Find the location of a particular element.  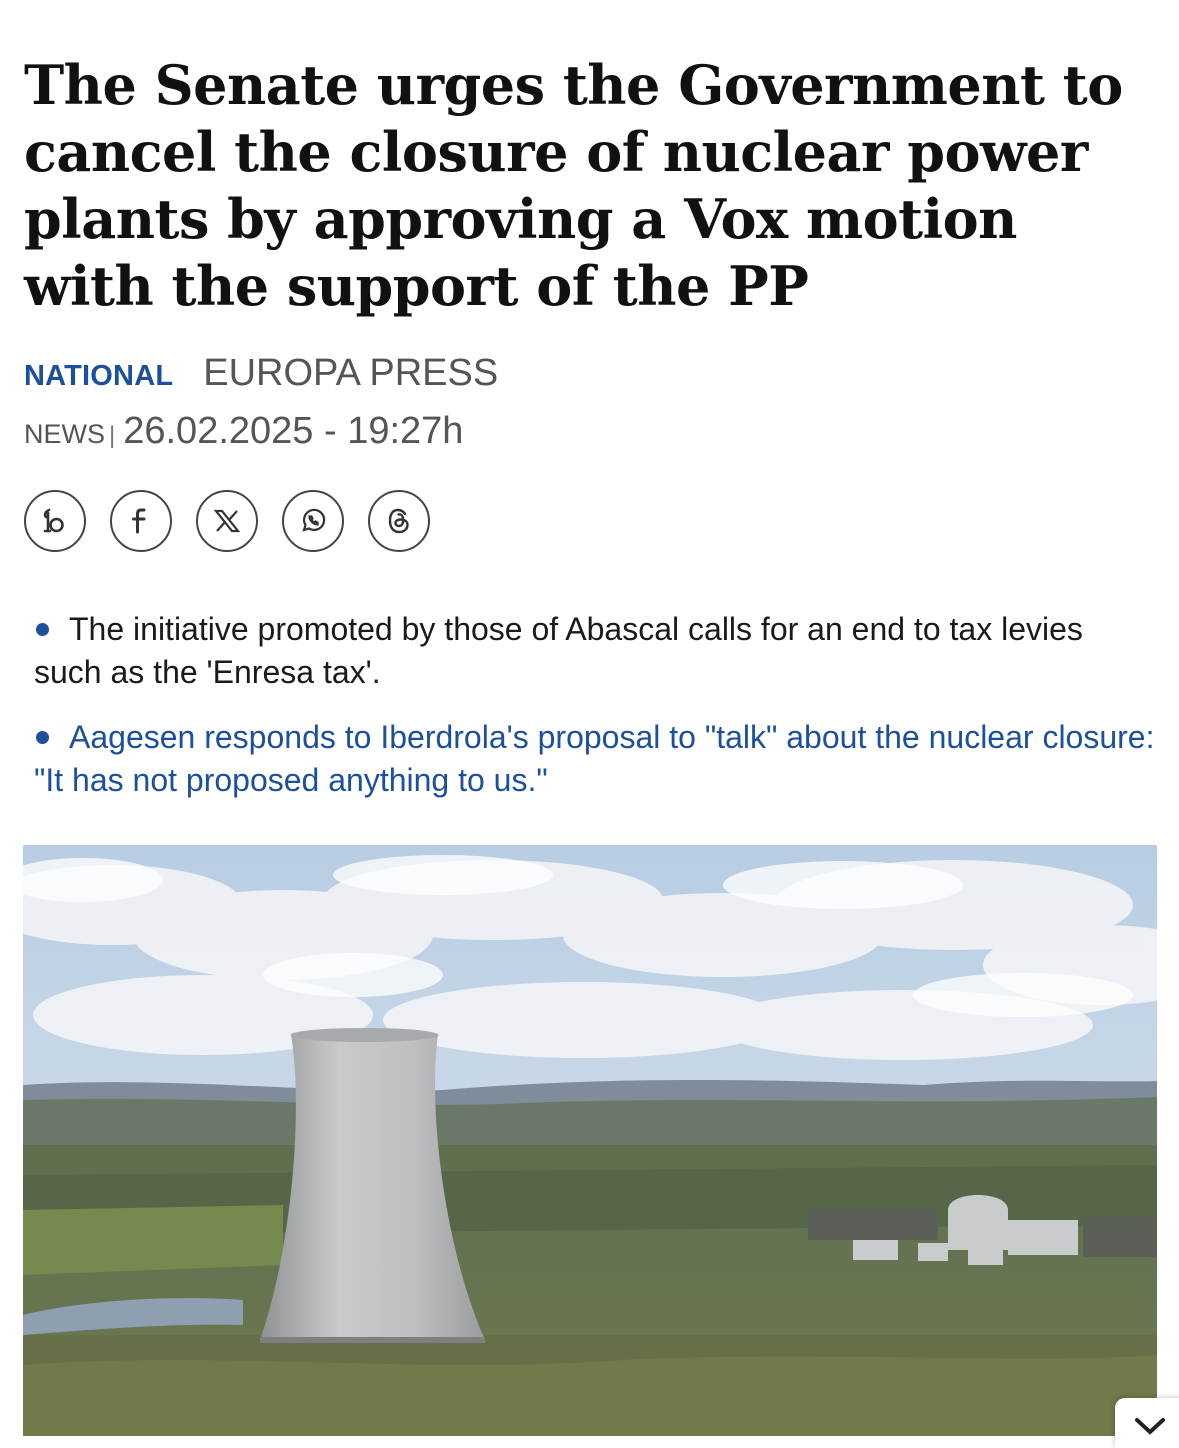

article-type: NEWS is located at coordinates (64, 434).